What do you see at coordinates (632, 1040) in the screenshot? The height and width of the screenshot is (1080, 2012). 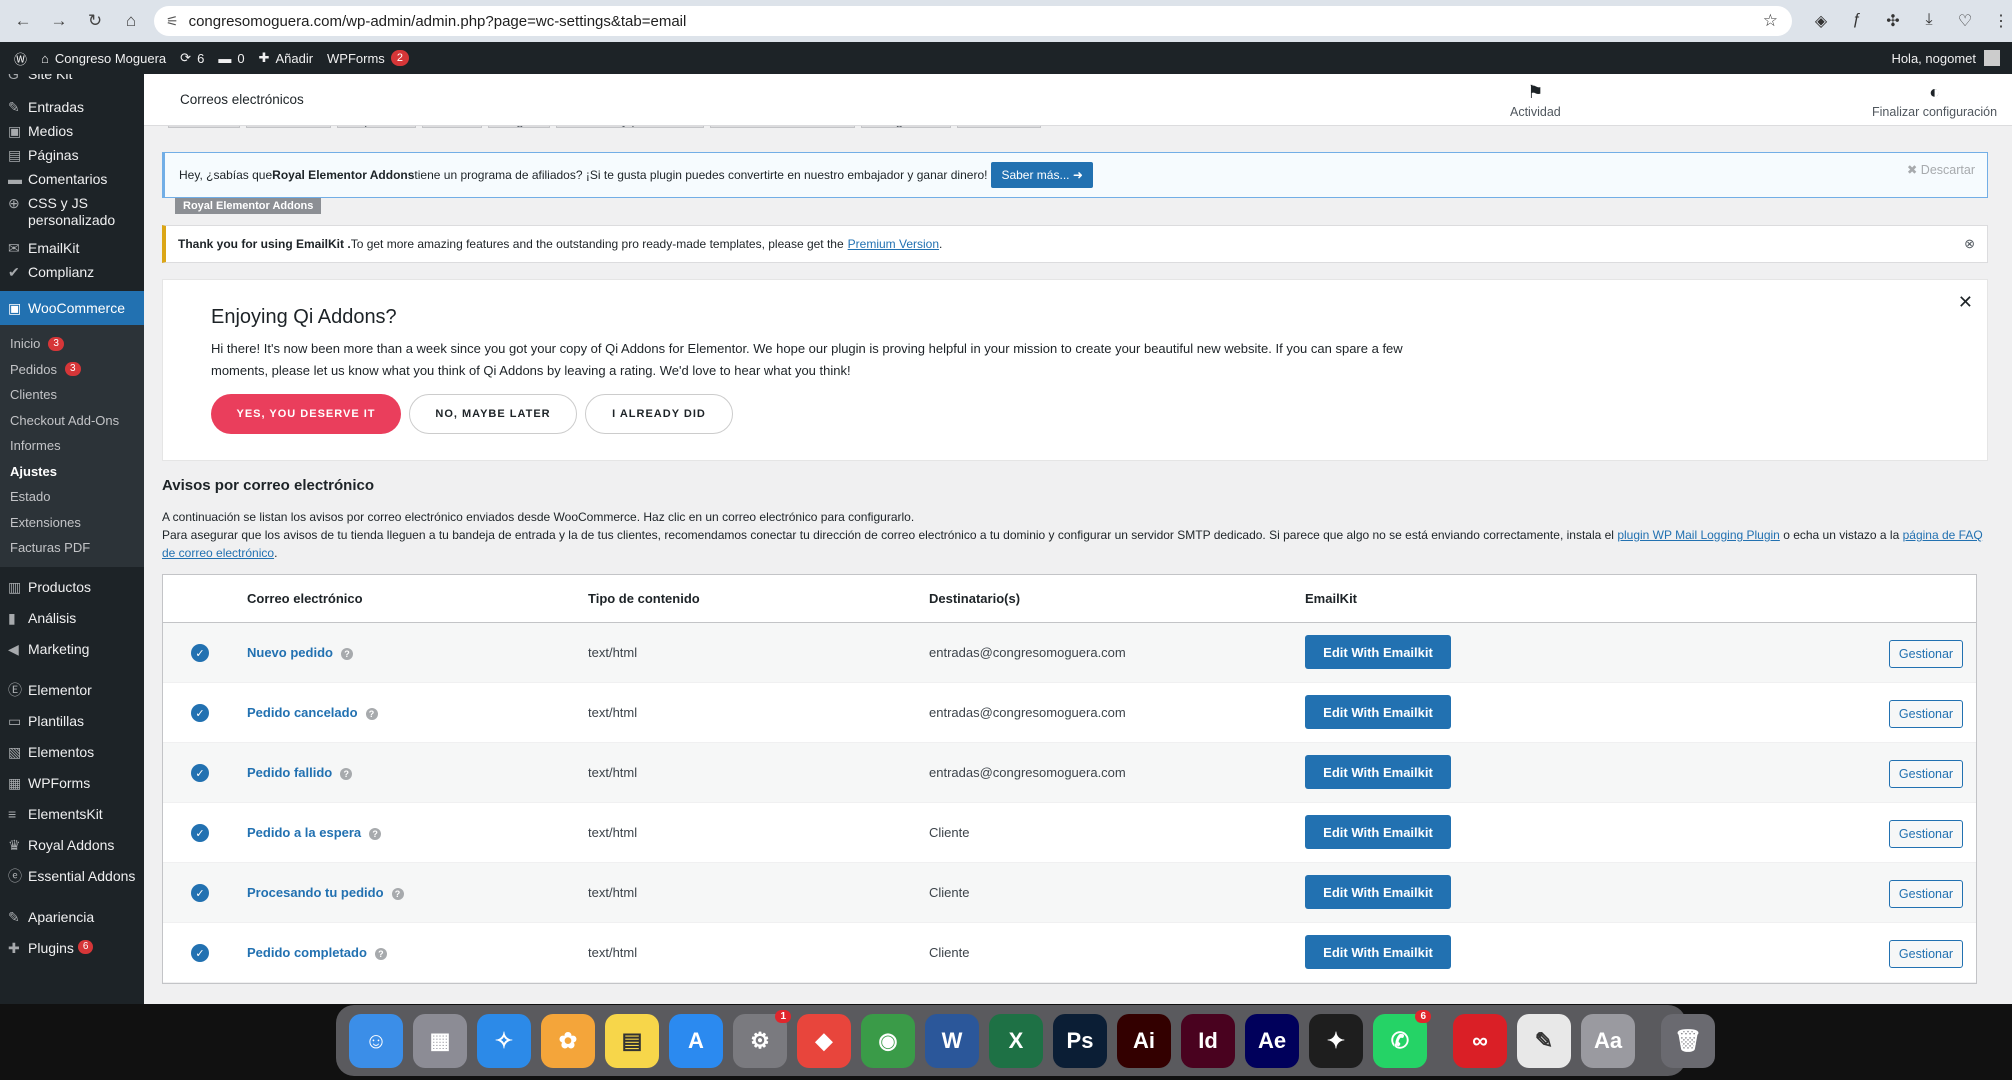 I see `notes-icon: ▤` at bounding box center [632, 1040].